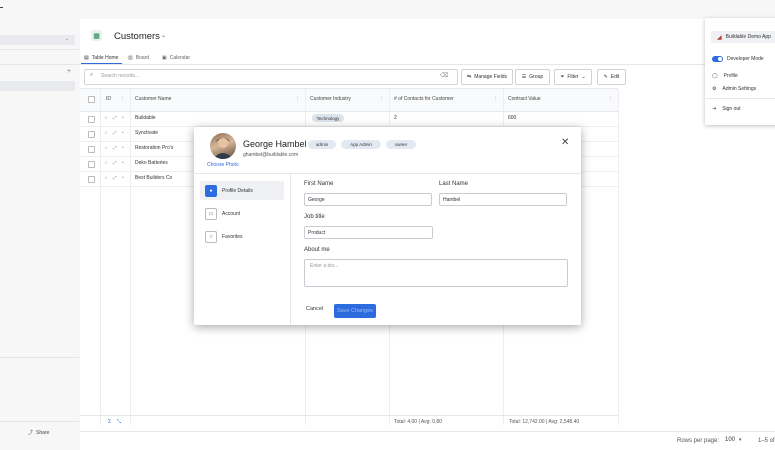  What do you see at coordinates (532, 77) in the screenshot?
I see `group-button: ☰ Group` at bounding box center [532, 77].